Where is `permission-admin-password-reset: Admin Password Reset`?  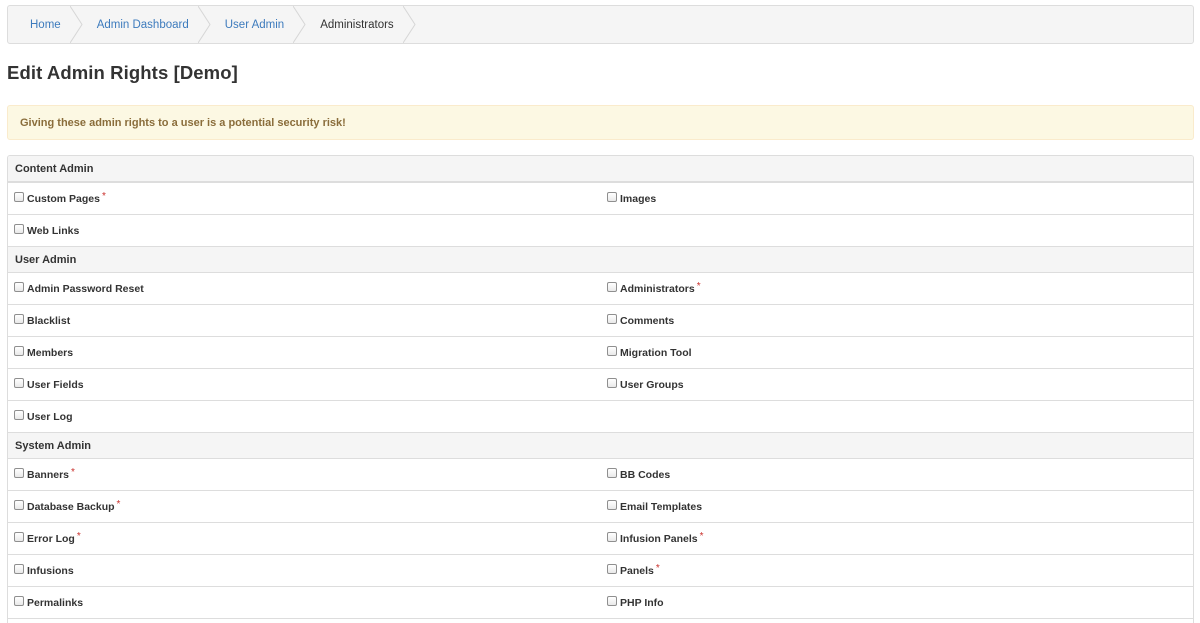
permission-admin-password-reset: Admin Password Reset is located at coordinates (304, 288).